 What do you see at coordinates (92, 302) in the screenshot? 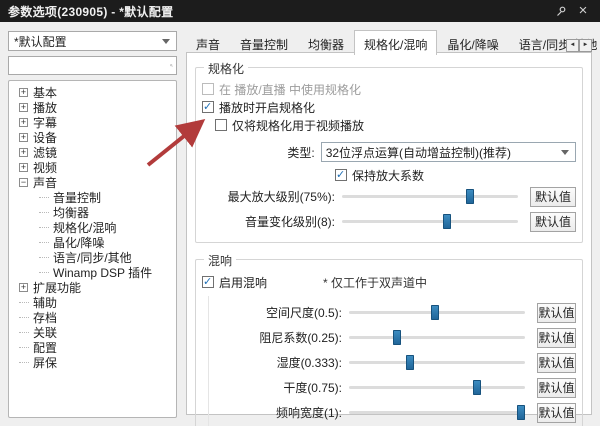
I see `tree-item-辅助: 辅助` at bounding box center [92, 302].